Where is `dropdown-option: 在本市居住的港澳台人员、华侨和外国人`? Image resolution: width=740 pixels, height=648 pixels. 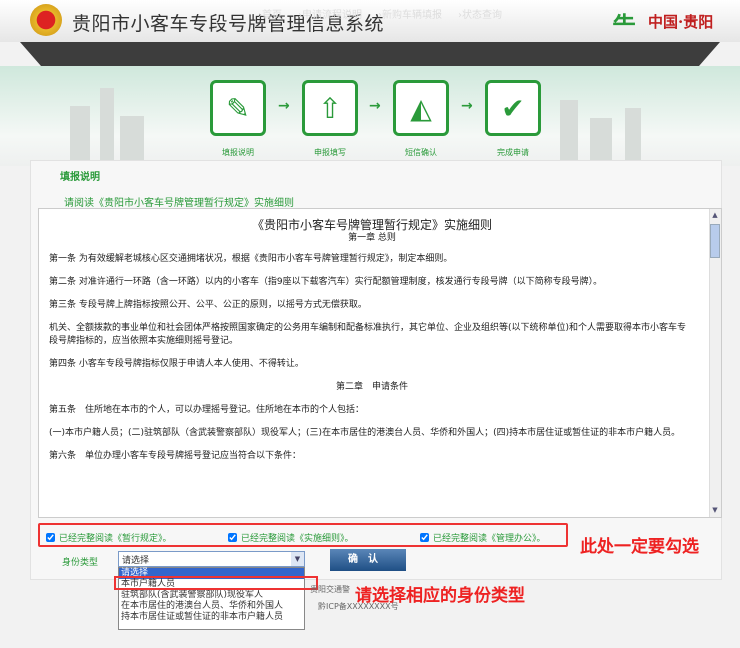 dropdown-option: 在本市居住的港澳台人员、华侨和外国人 is located at coordinates (211, 606).